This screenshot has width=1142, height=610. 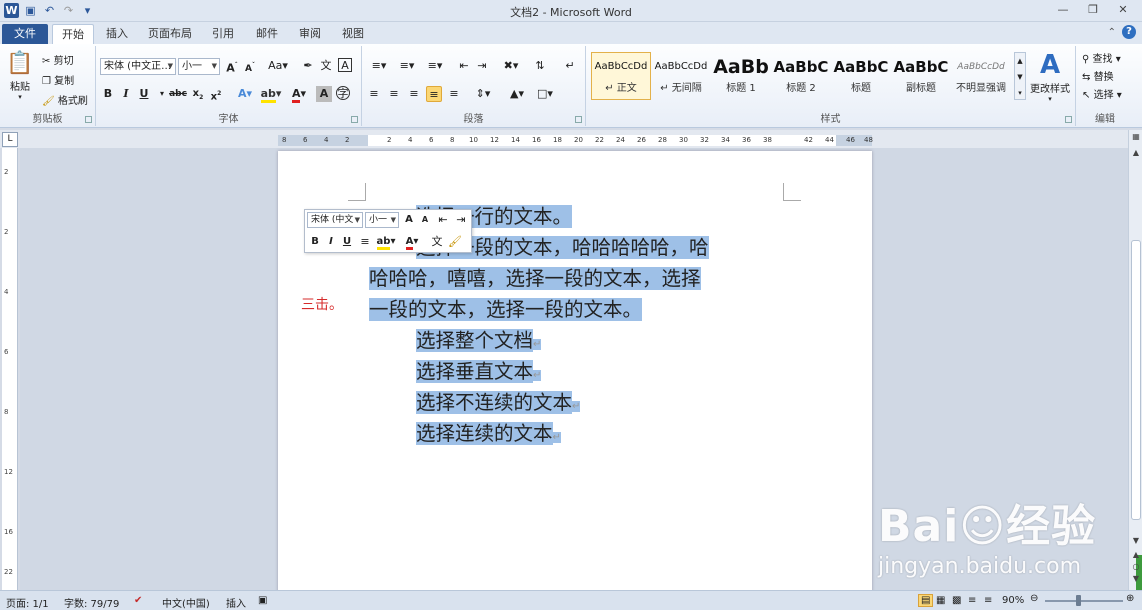 What do you see at coordinates (801, 76) in the screenshot?
I see `style-heading-2: AaBbC 标题 2` at bounding box center [801, 76].